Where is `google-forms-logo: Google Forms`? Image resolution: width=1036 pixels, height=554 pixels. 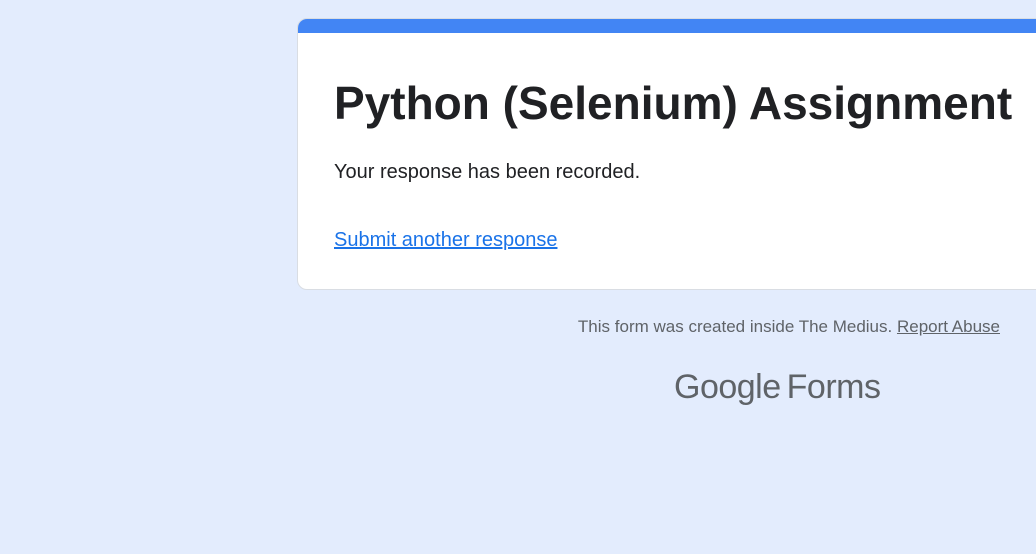
google-forms-logo: Google Forms is located at coordinates (777, 387).